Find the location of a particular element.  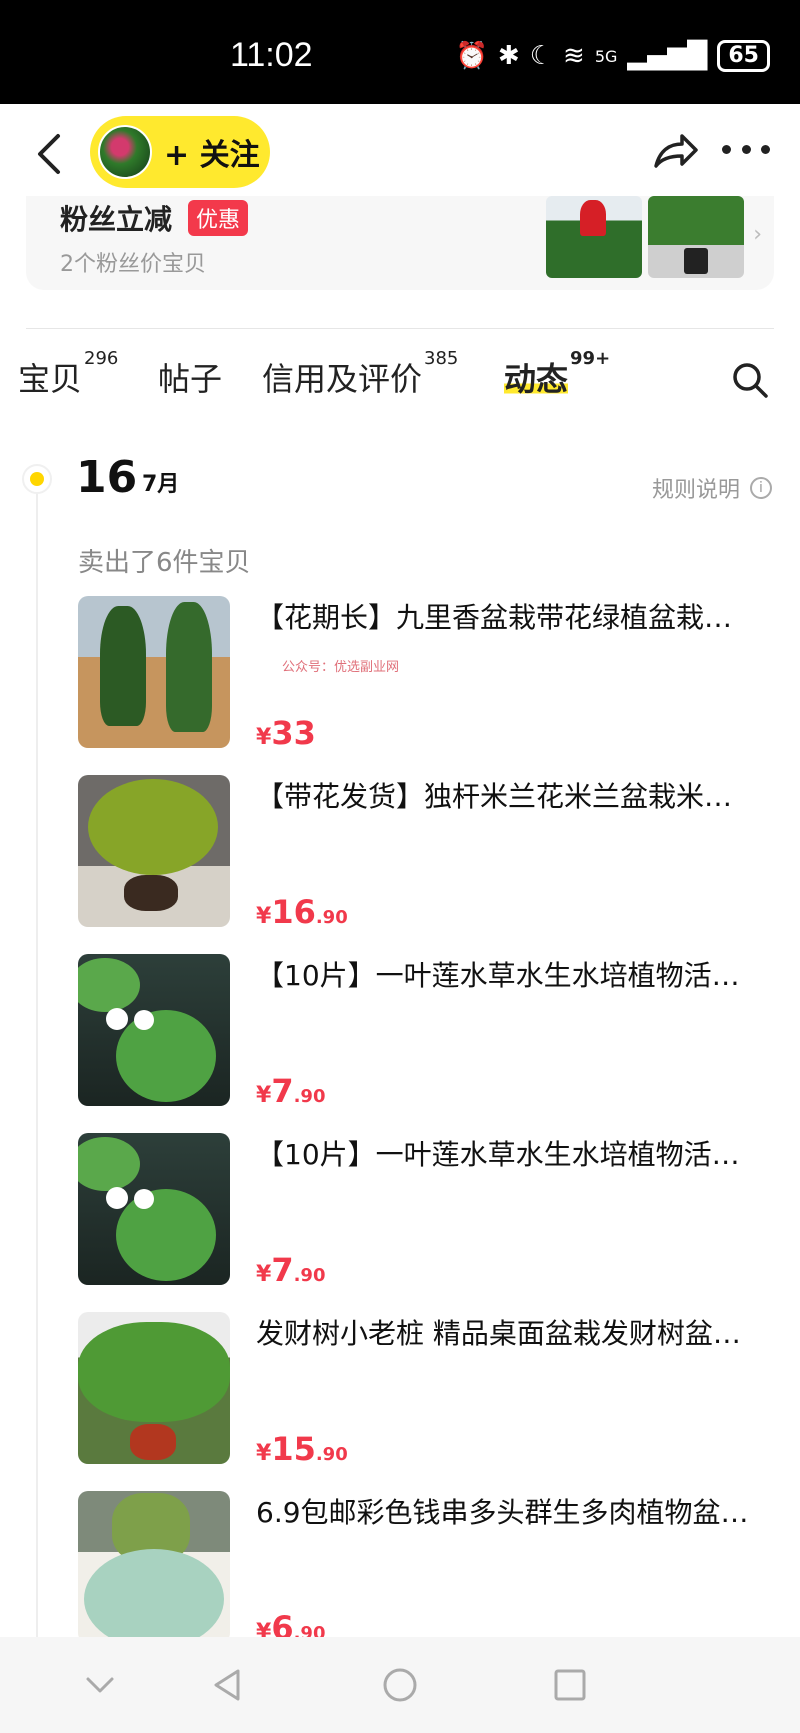

tab-posts: 帖子 is located at coordinates (190, 377).